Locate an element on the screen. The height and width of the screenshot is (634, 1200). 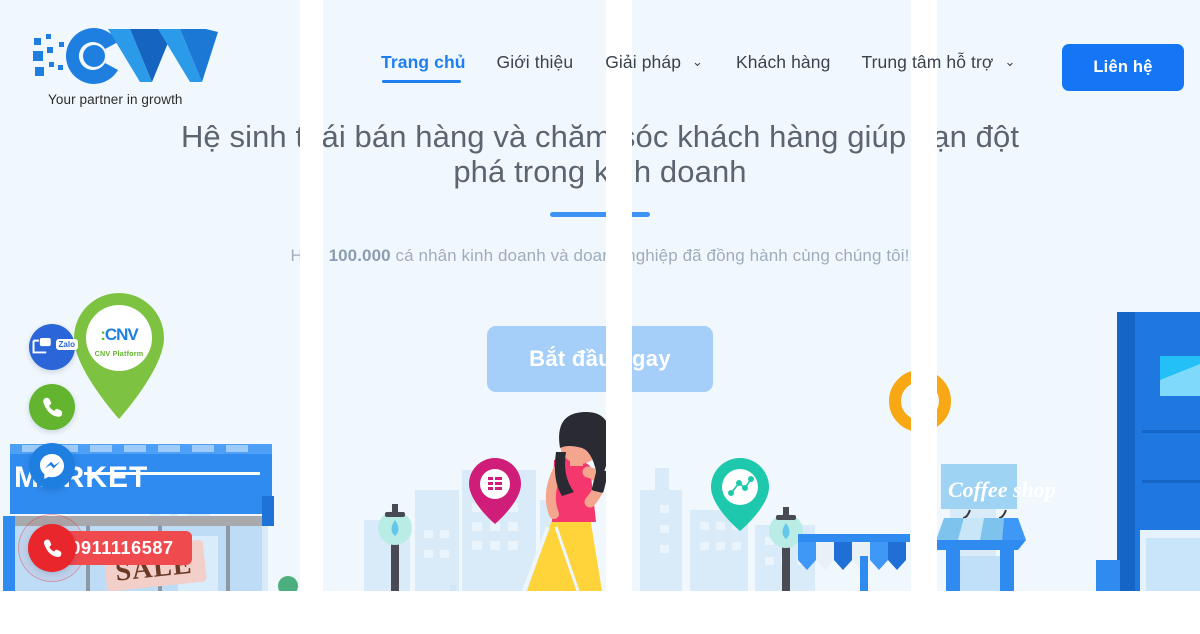
pin-label: CNV Platform is located at coordinates (119, 353).